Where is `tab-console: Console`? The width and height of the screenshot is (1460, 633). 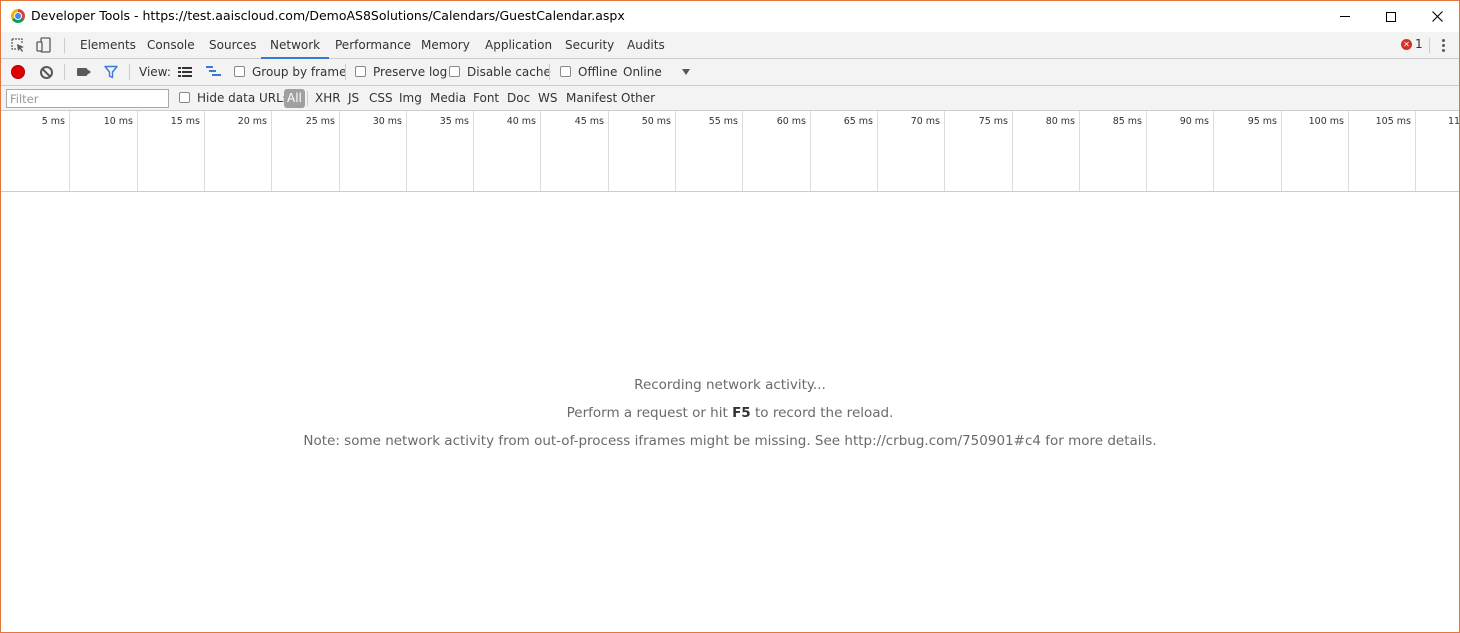 tab-console: Console is located at coordinates (171, 45).